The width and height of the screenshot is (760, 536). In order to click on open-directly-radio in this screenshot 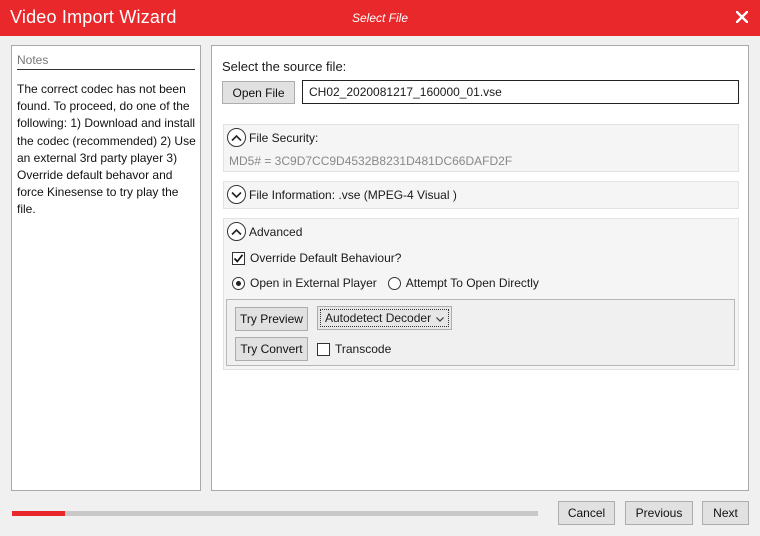, I will do `click(394, 283)`.